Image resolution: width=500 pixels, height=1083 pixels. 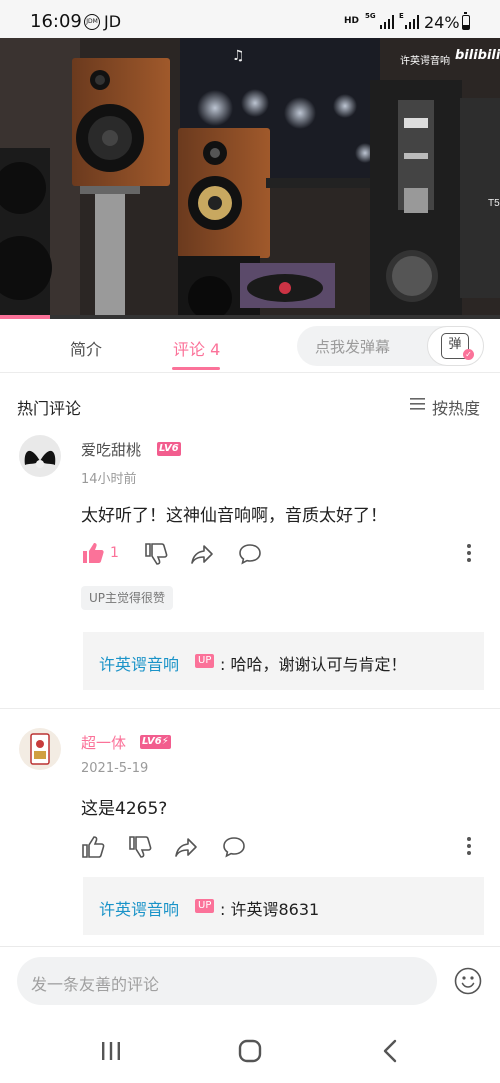 What do you see at coordinates (442, 22) in the screenshot?
I see `battery-percent: 24%` at bounding box center [442, 22].